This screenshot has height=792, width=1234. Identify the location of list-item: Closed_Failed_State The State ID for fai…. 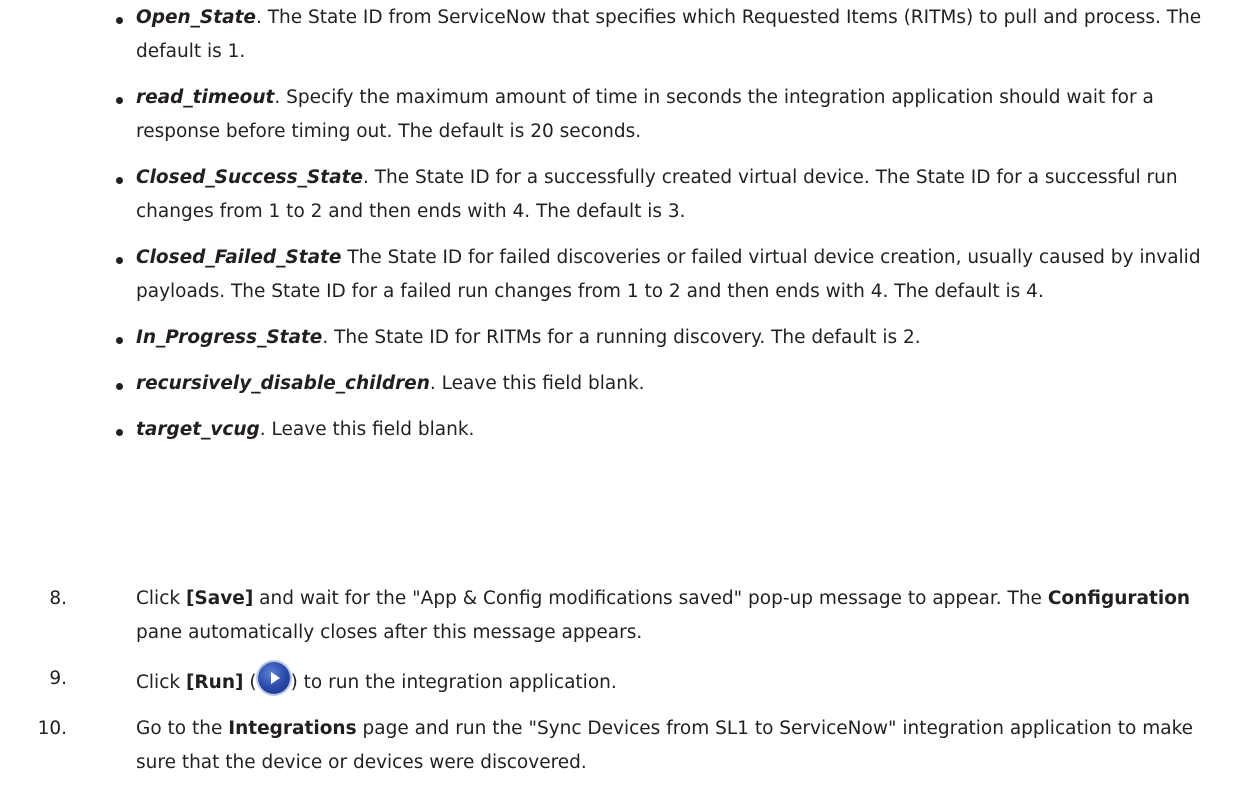
(666, 275).